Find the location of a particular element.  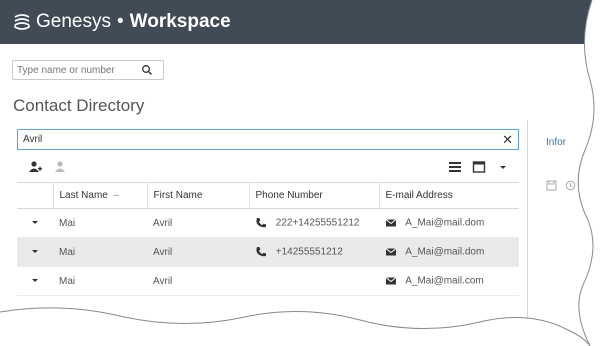

information-panel: Infor is located at coordinates (564, 233).